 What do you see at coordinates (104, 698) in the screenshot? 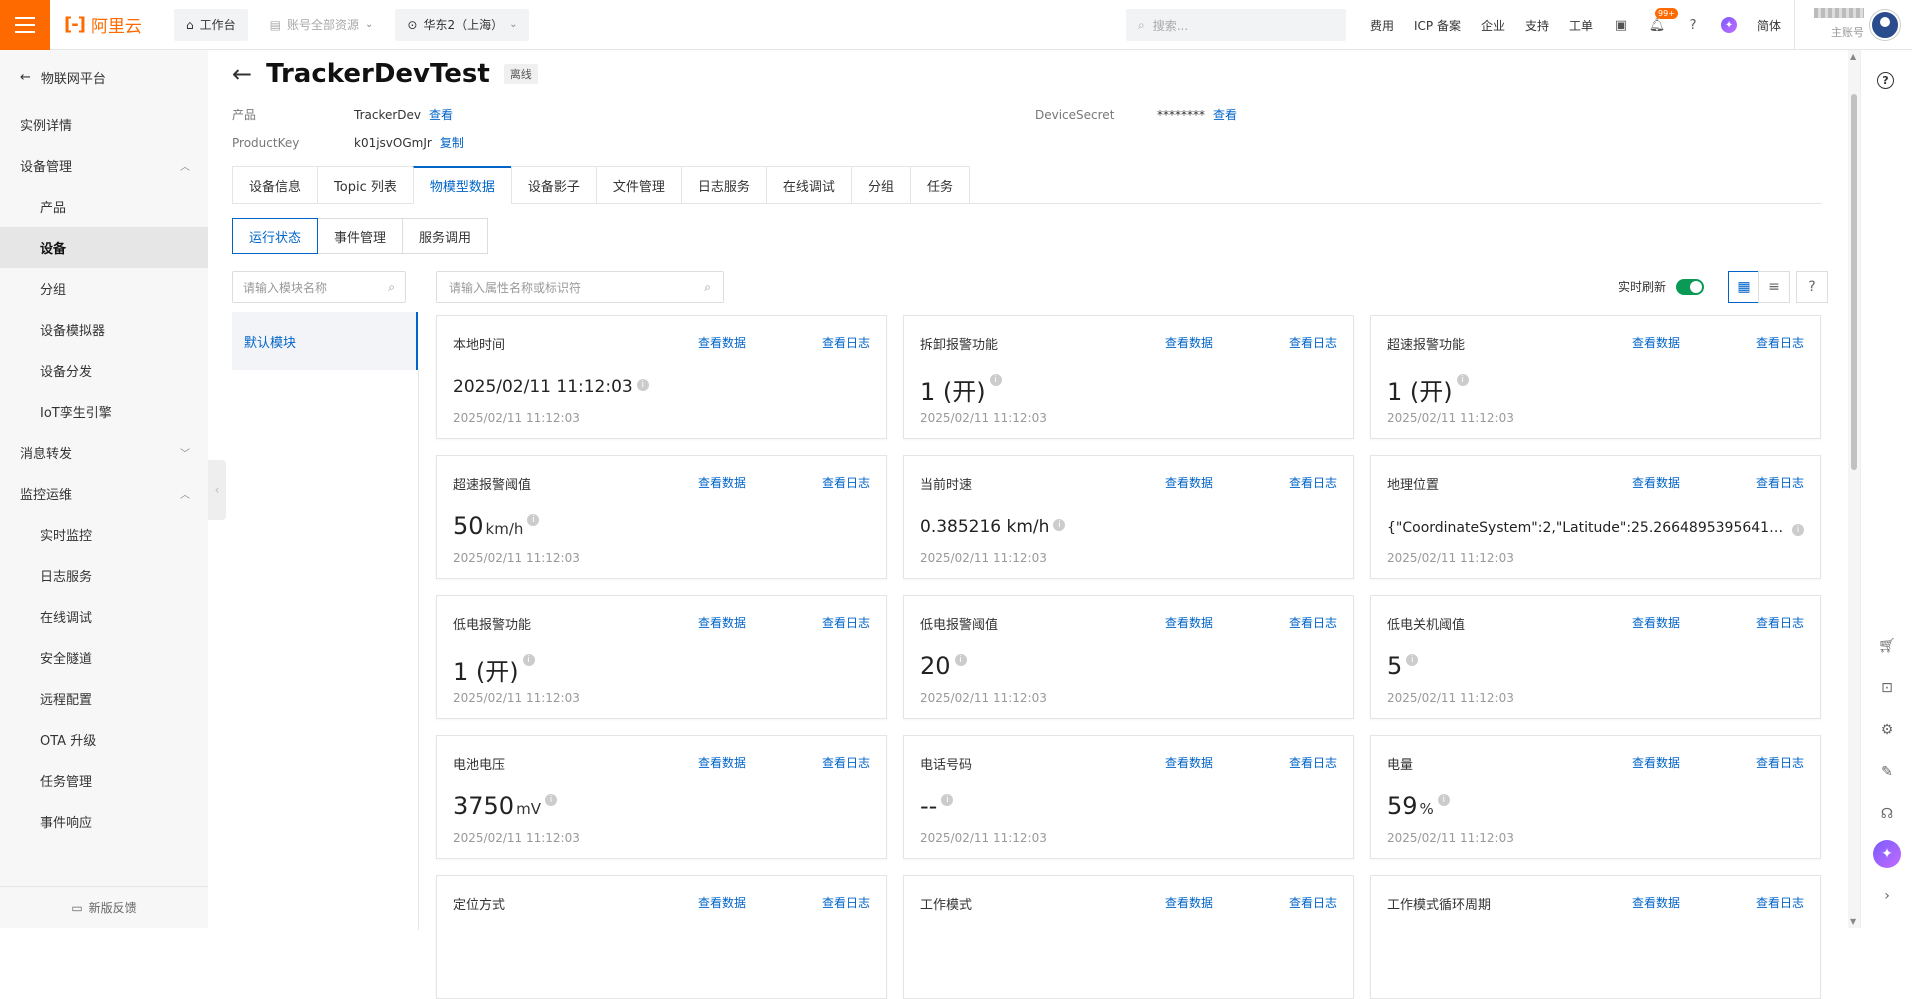
I see `sidebar-item: 远程配置` at bounding box center [104, 698].